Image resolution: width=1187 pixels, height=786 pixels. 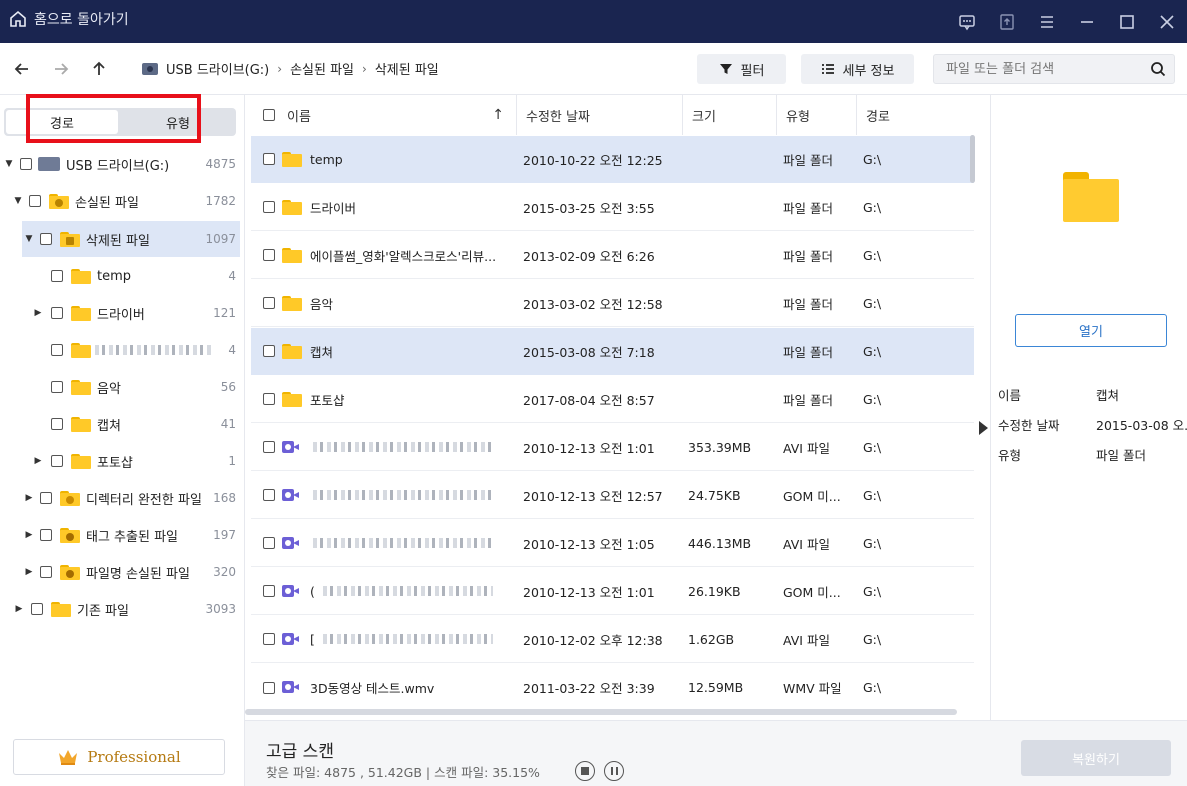 I want to click on close-icon, so click(x=1167, y=21).